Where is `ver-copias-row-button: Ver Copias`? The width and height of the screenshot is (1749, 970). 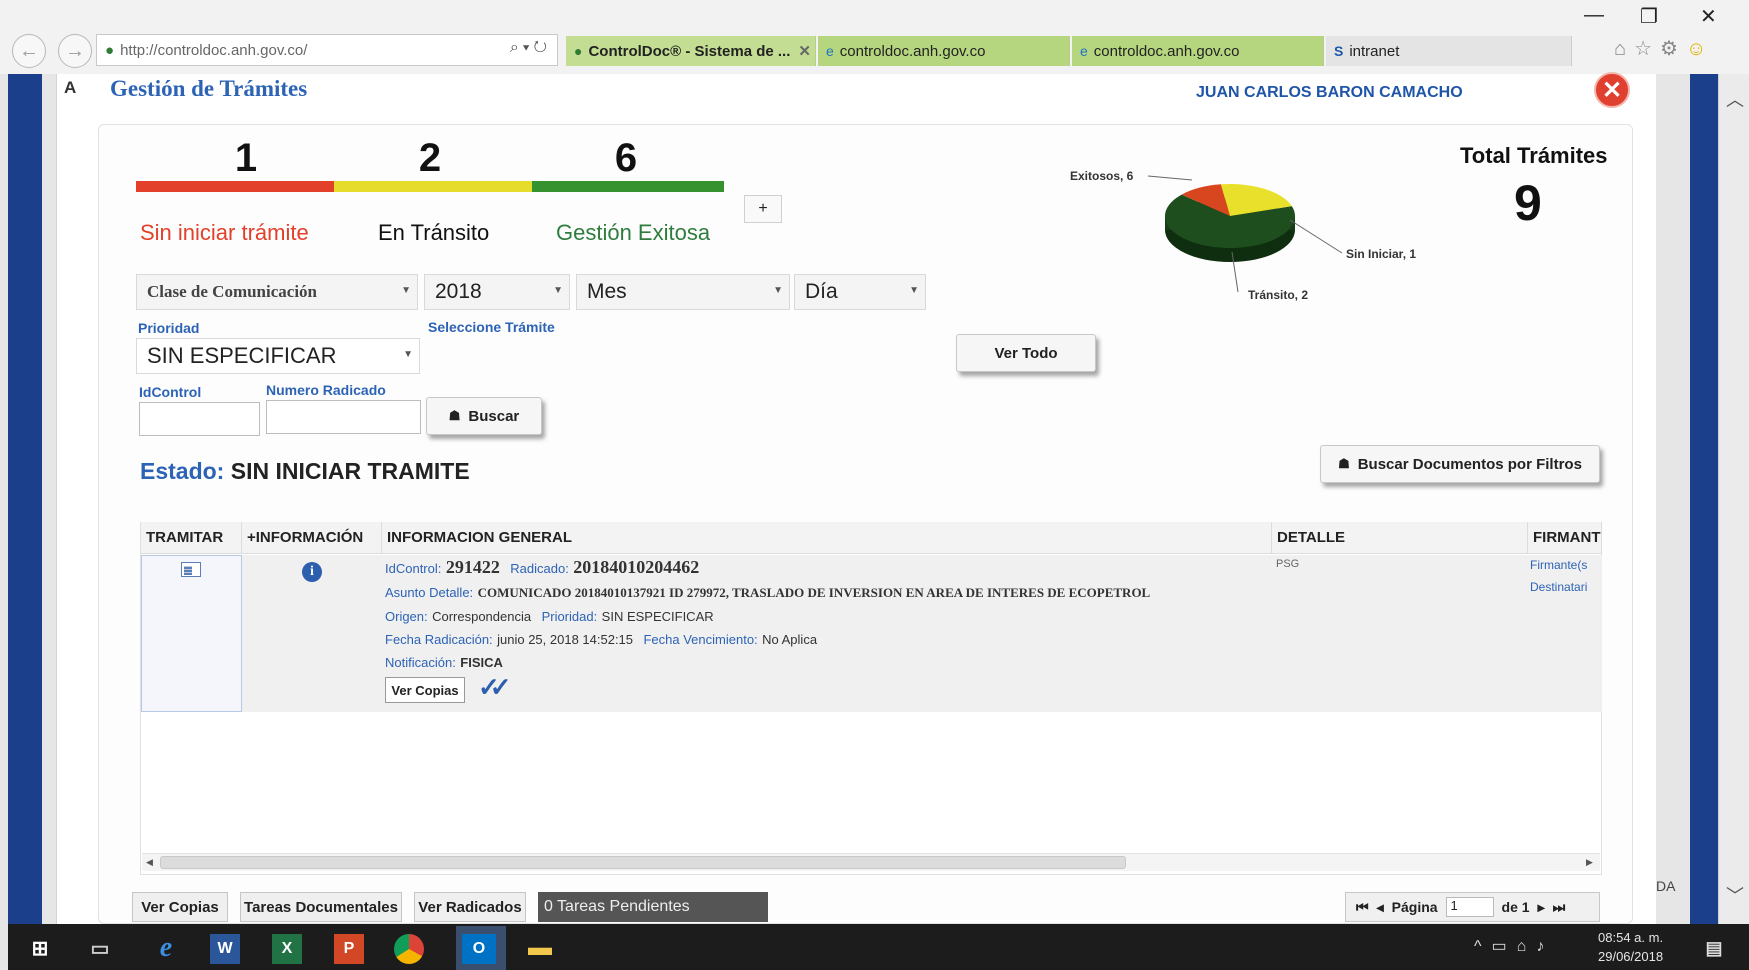 ver-copias-row-button: Ver Copias is located at coordinates (425, 690).